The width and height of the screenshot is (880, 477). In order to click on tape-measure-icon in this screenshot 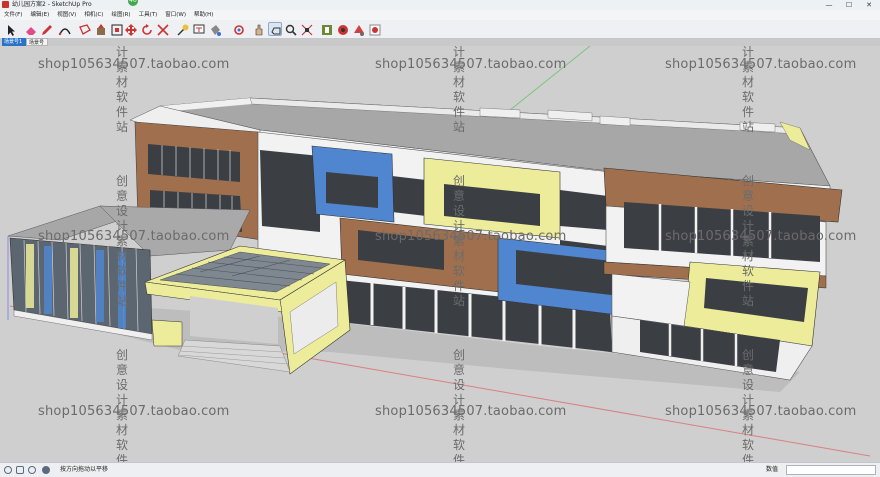, I will do `click(183, 29)`.